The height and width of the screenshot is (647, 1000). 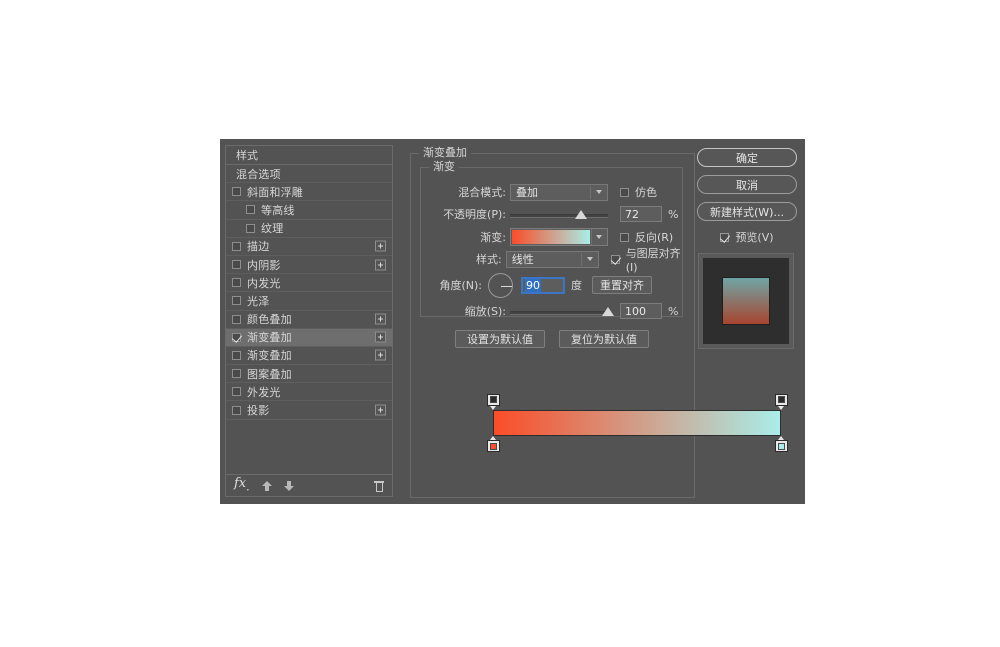 What do you see at coordinates (552, 339) in the screenshot?
I see `default-buttons-row: 设置为默认值 复位为默认值` at bounding box center [552, 339].